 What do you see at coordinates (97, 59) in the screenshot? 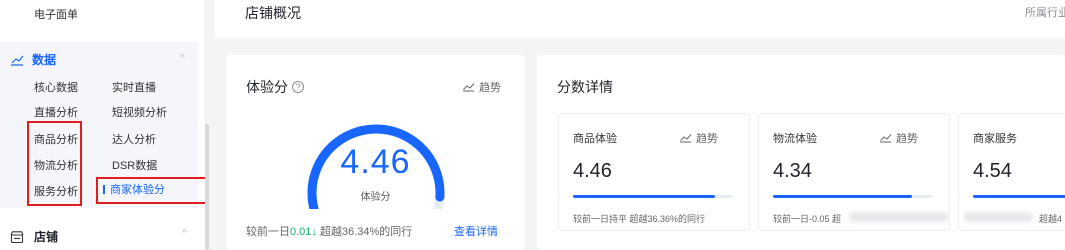
I see `sidebar-group-data-header: 数据 ^` at bounding box center [97, 59].